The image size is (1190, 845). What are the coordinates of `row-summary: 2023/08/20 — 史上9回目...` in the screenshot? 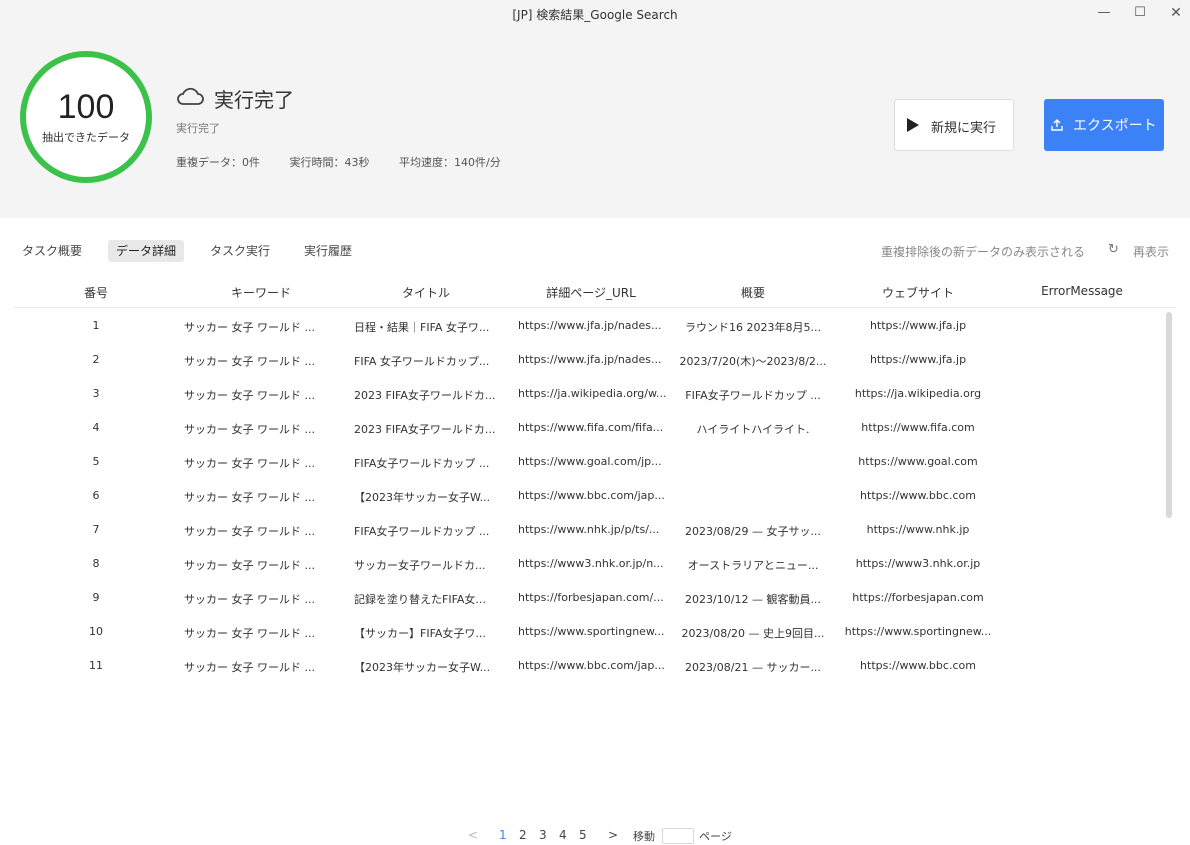 It's located at (753, 633).